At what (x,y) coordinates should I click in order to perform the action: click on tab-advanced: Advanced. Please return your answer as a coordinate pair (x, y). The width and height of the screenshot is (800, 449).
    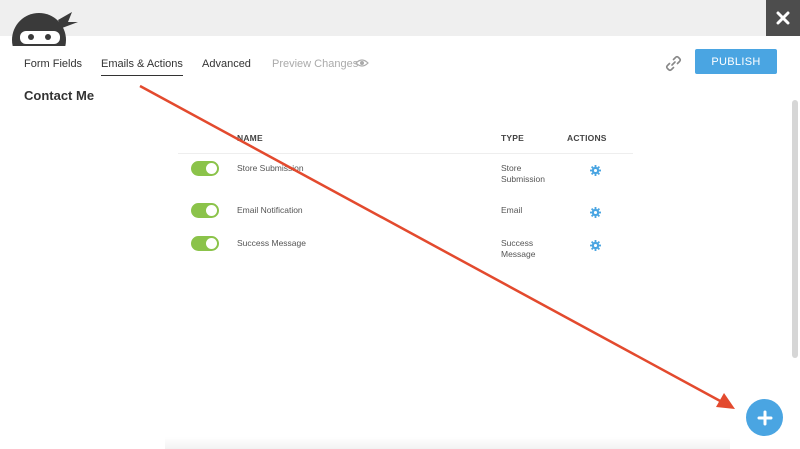
    Looking at the image, I should click on (226, 64).